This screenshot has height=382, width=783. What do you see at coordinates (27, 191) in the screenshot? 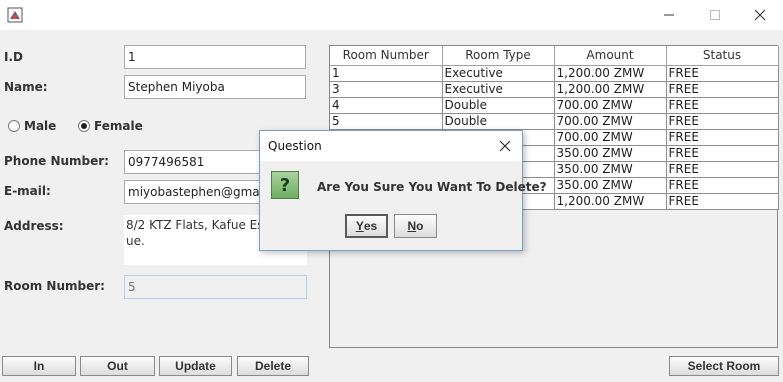
I see `email-label: E-mail:` at bounding box center [27, 191].